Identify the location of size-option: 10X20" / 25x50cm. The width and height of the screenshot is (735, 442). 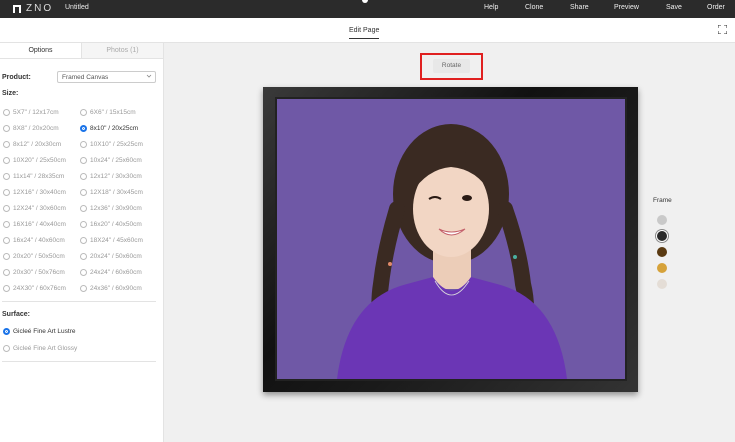
(34, 160).